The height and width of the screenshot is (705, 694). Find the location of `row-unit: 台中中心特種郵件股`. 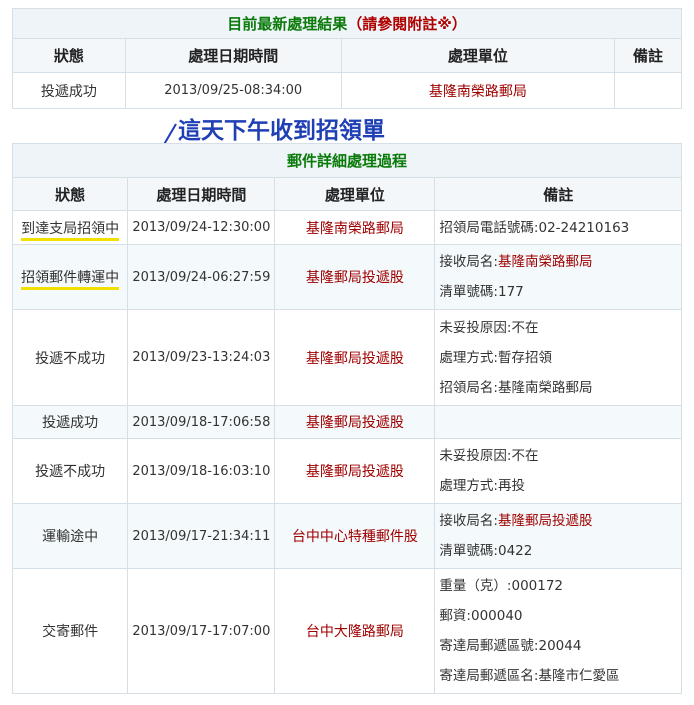

row-unit: 台中中心特種郵件股 is located at coordinates (355, 536).